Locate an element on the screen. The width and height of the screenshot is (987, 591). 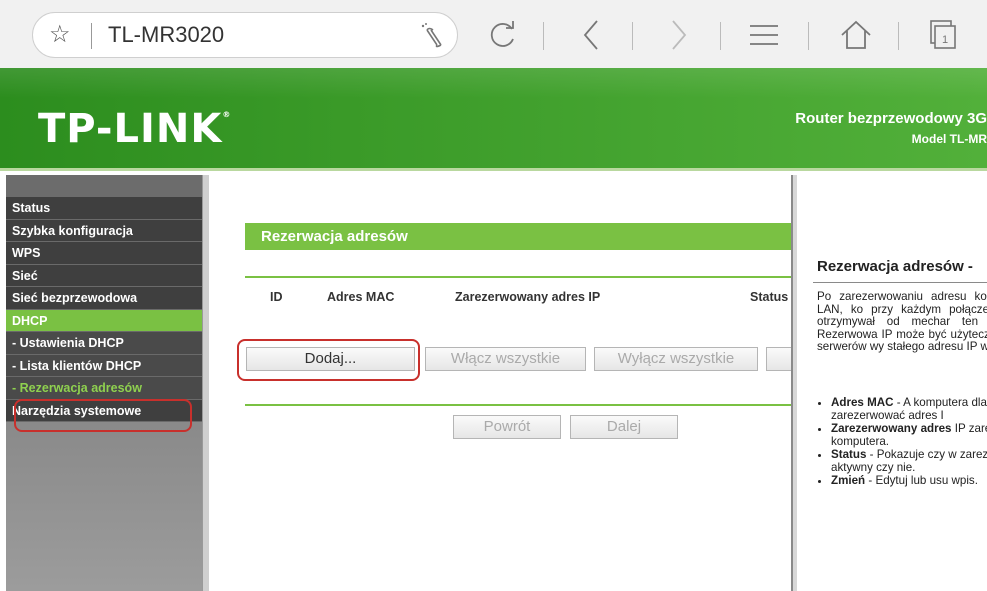
browser-toolbar: ☆ TL-MR3020 1 is located at coordinates (493, 34).